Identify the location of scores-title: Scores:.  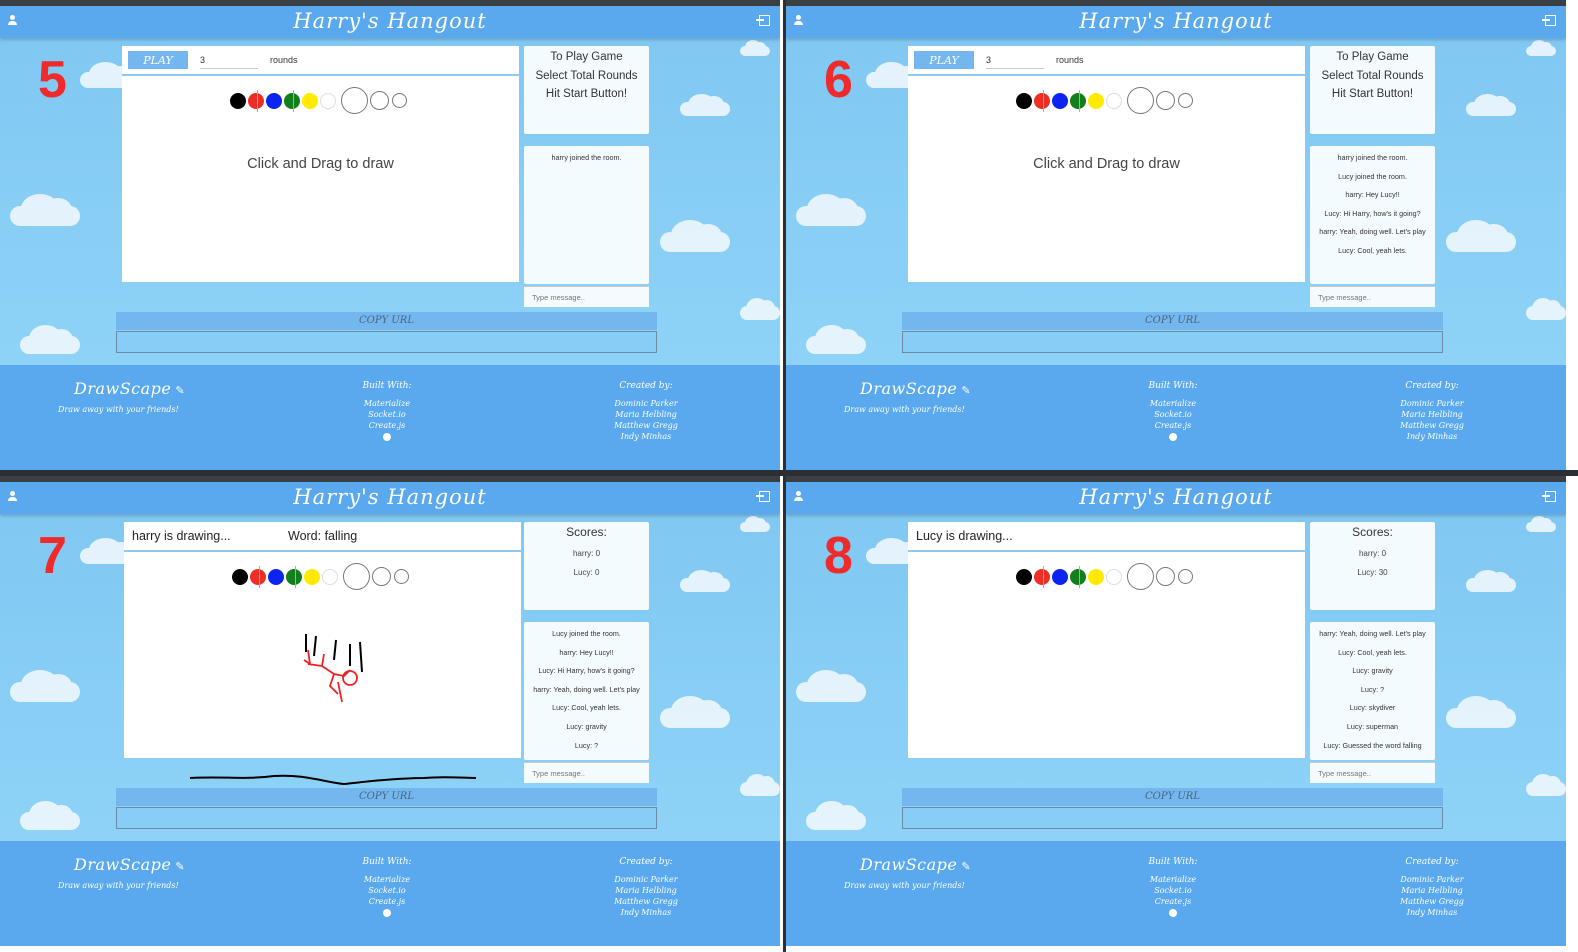
(586, 532).